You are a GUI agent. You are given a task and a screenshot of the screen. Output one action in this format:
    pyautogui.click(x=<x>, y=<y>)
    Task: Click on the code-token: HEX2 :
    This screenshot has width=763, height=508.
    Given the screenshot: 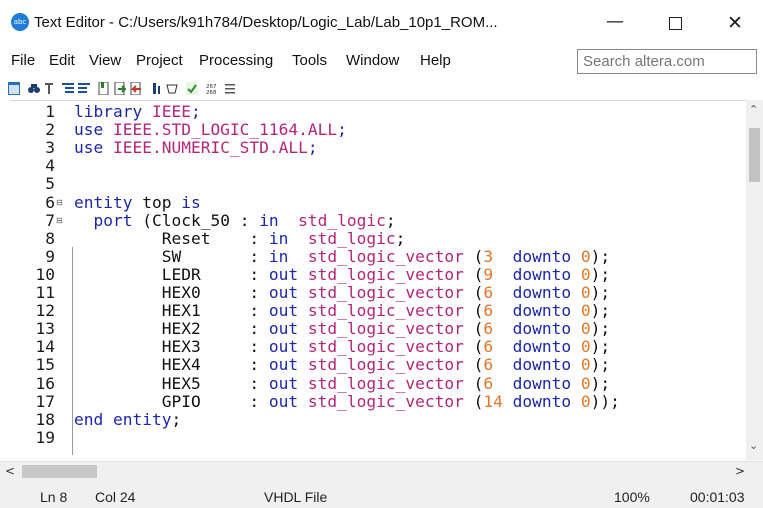 What is the action you would take?
    pyautogui.click(x=171, y=329)
    